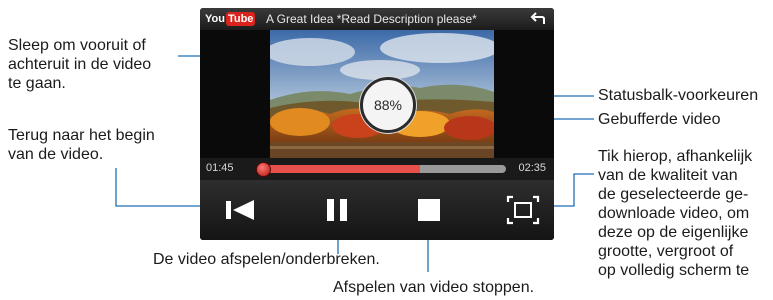 The image size is (773, 300). What do you see at coordinates (678, 95) in the screenshot?
I see `status-bar-callout: Statusbalk-voorkeuren` at bounding box center [678, 95].